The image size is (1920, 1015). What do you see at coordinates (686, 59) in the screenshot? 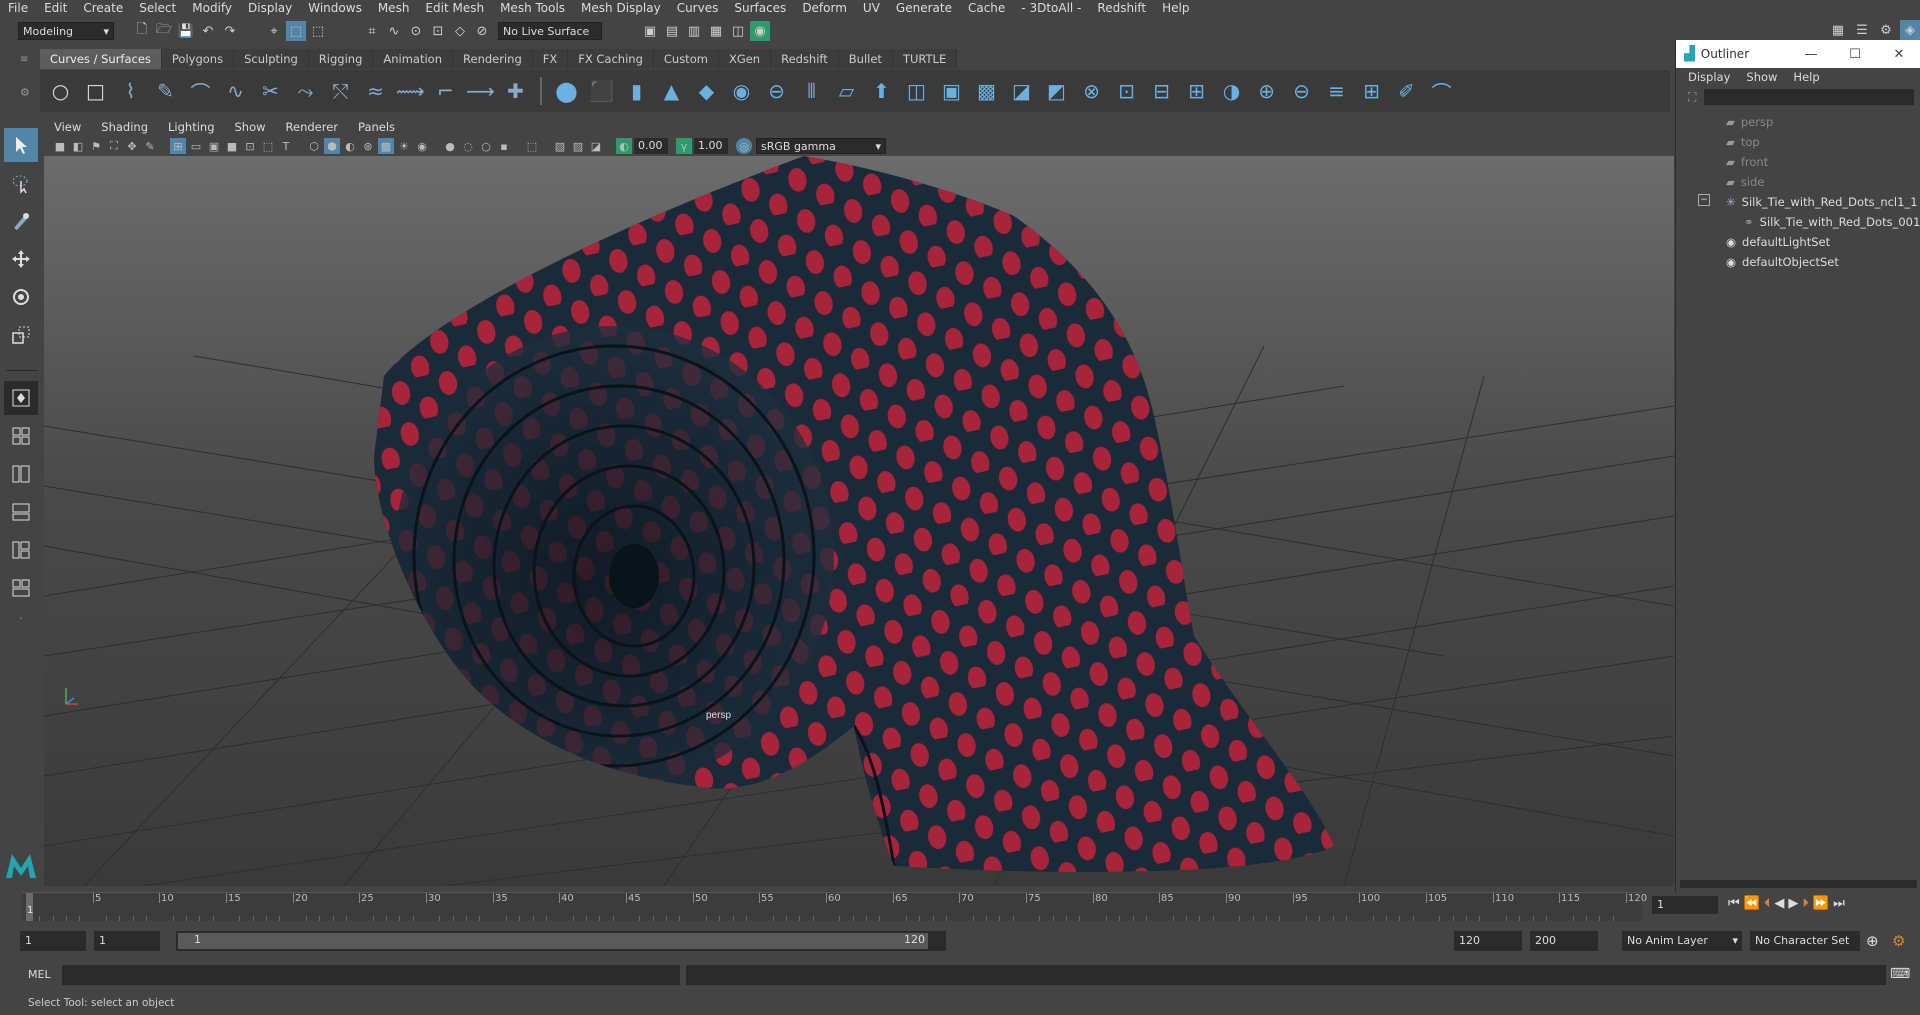
I see `shelf-tab: Custom` at bounding box center [686, 59].